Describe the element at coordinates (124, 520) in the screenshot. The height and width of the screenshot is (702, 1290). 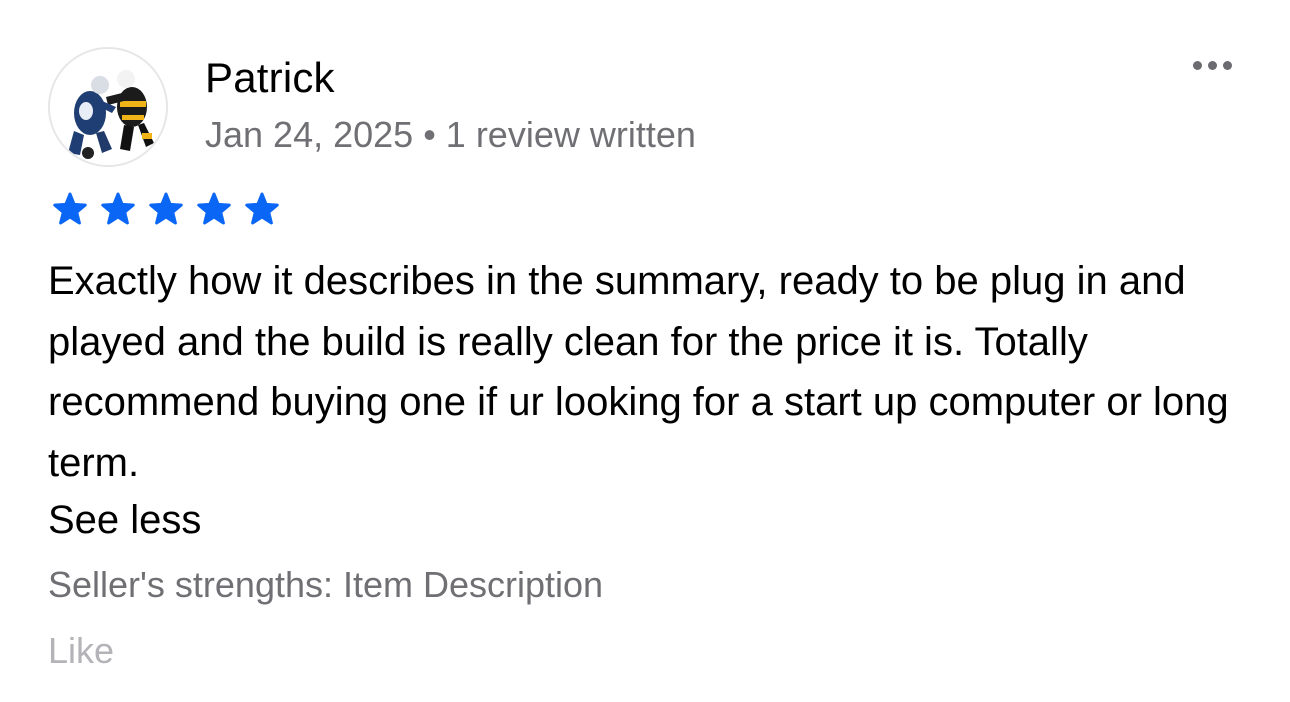
I see `see-less-link: See less` at that location.